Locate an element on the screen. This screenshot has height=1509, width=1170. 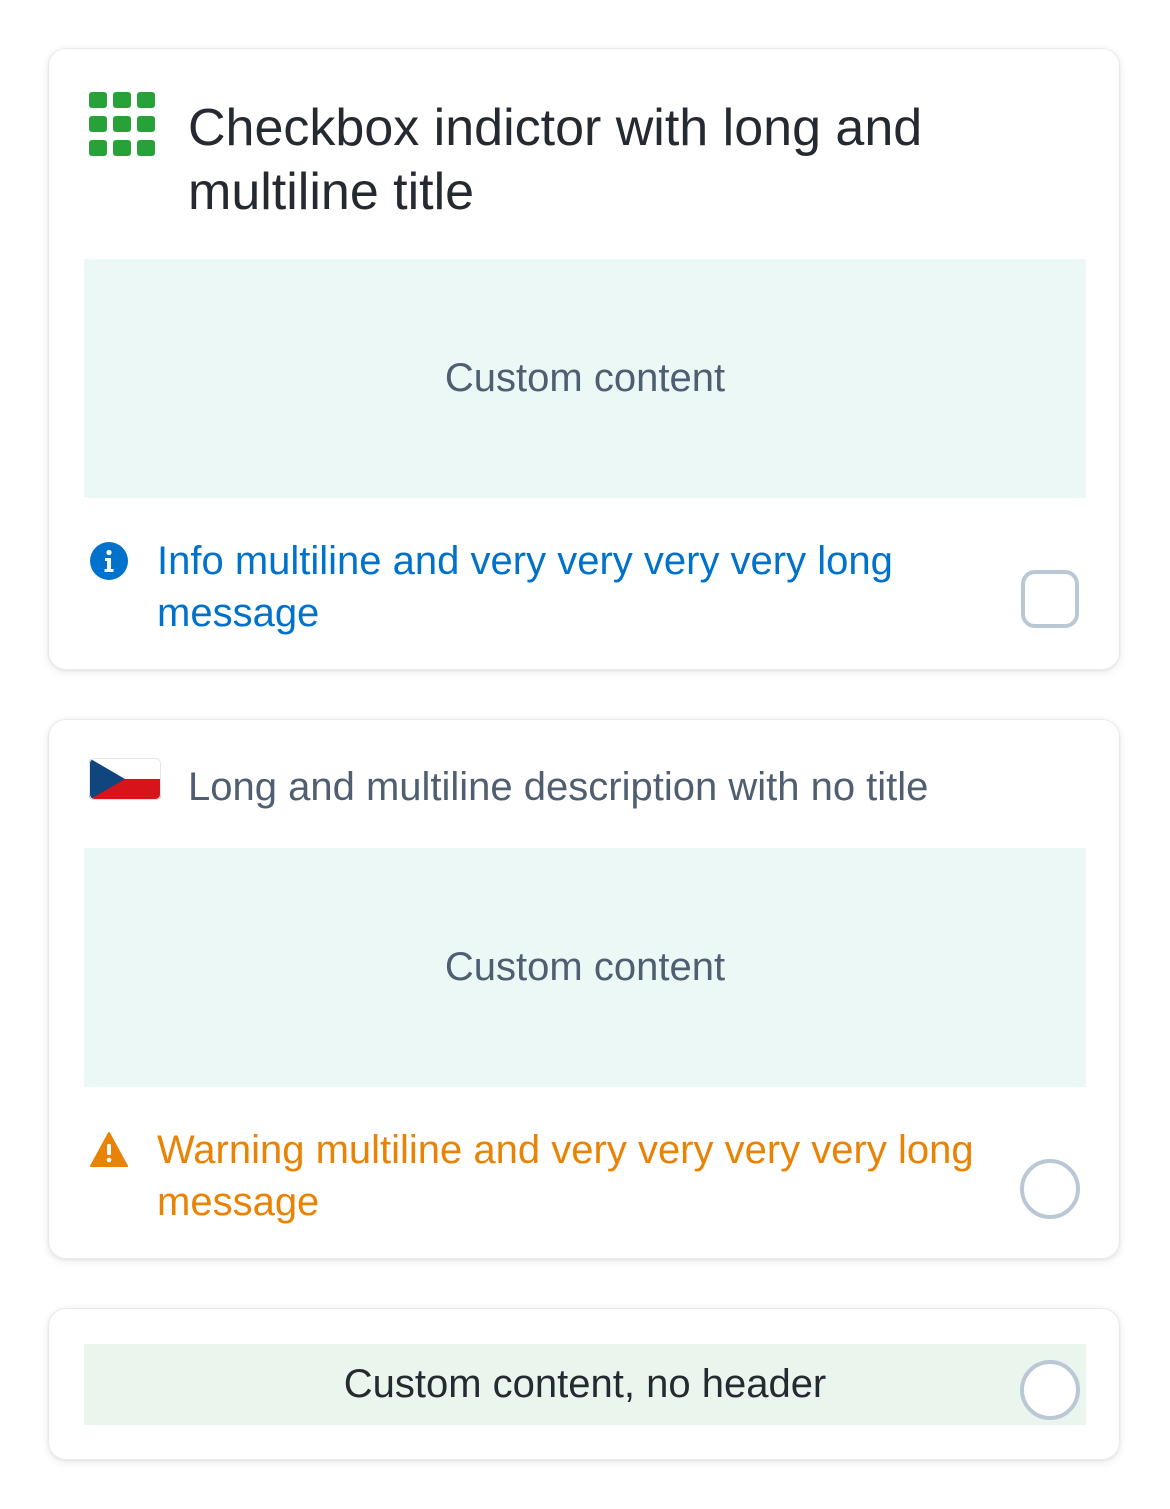
tile-checkbox is located at coordinates (1050, 599).